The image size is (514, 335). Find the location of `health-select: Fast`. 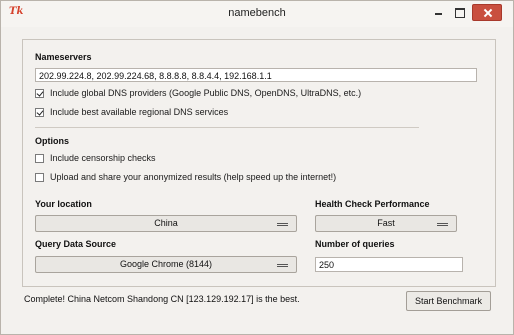

health-select: Fast is located at coordinates (386, 223).